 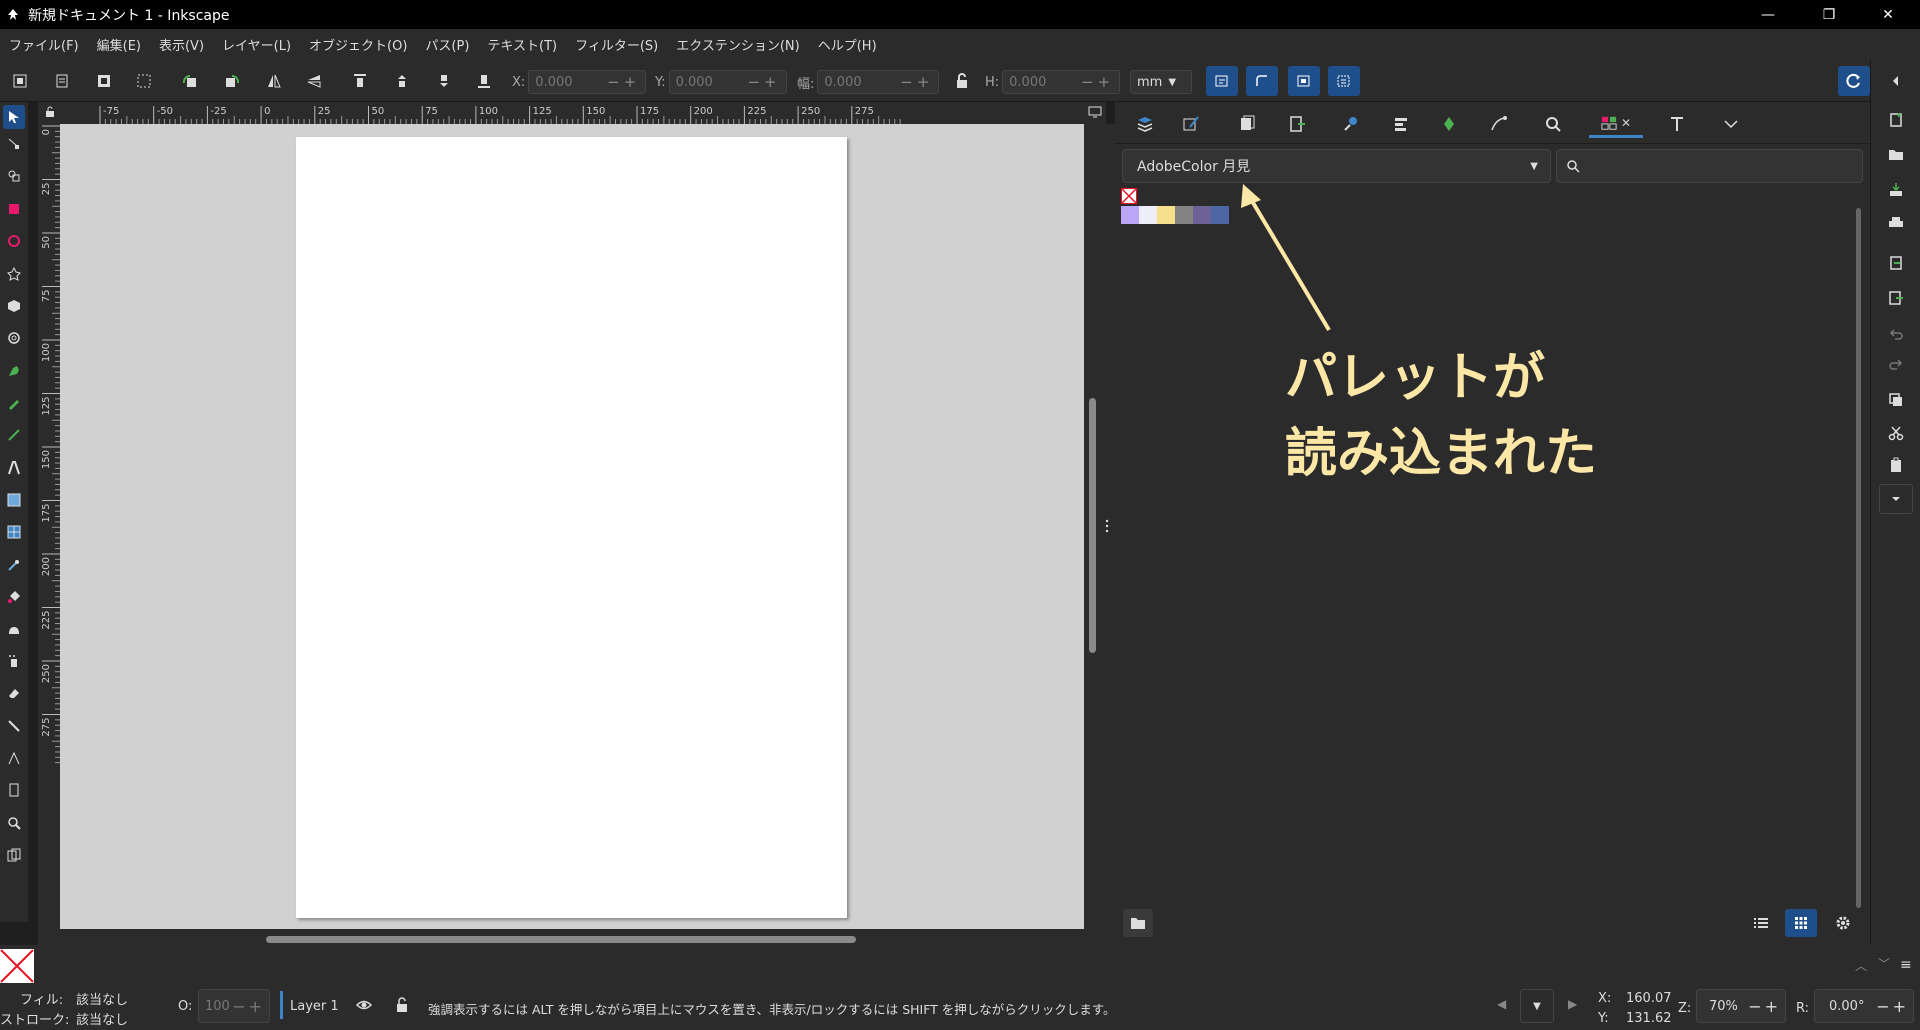 I want to click on 3d-box-tool, so click(x=14, y=306).